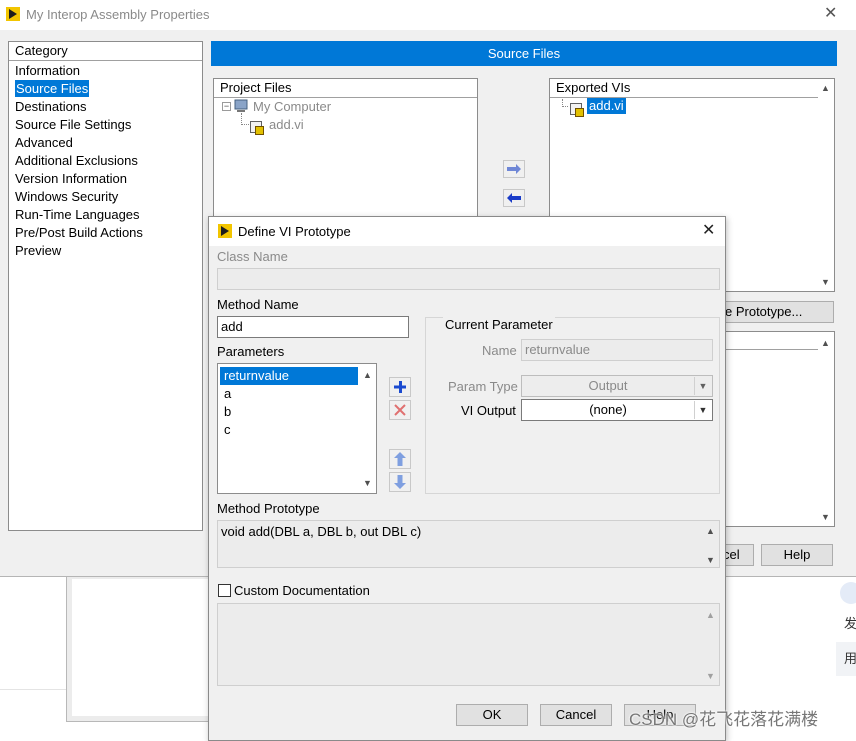 This screenshot has width=856, height=741. Describe the element at coordinates (105, 233) in the screenshot. I see `category-item-pre-post-build: Pre/Post Build Actions` at that location.